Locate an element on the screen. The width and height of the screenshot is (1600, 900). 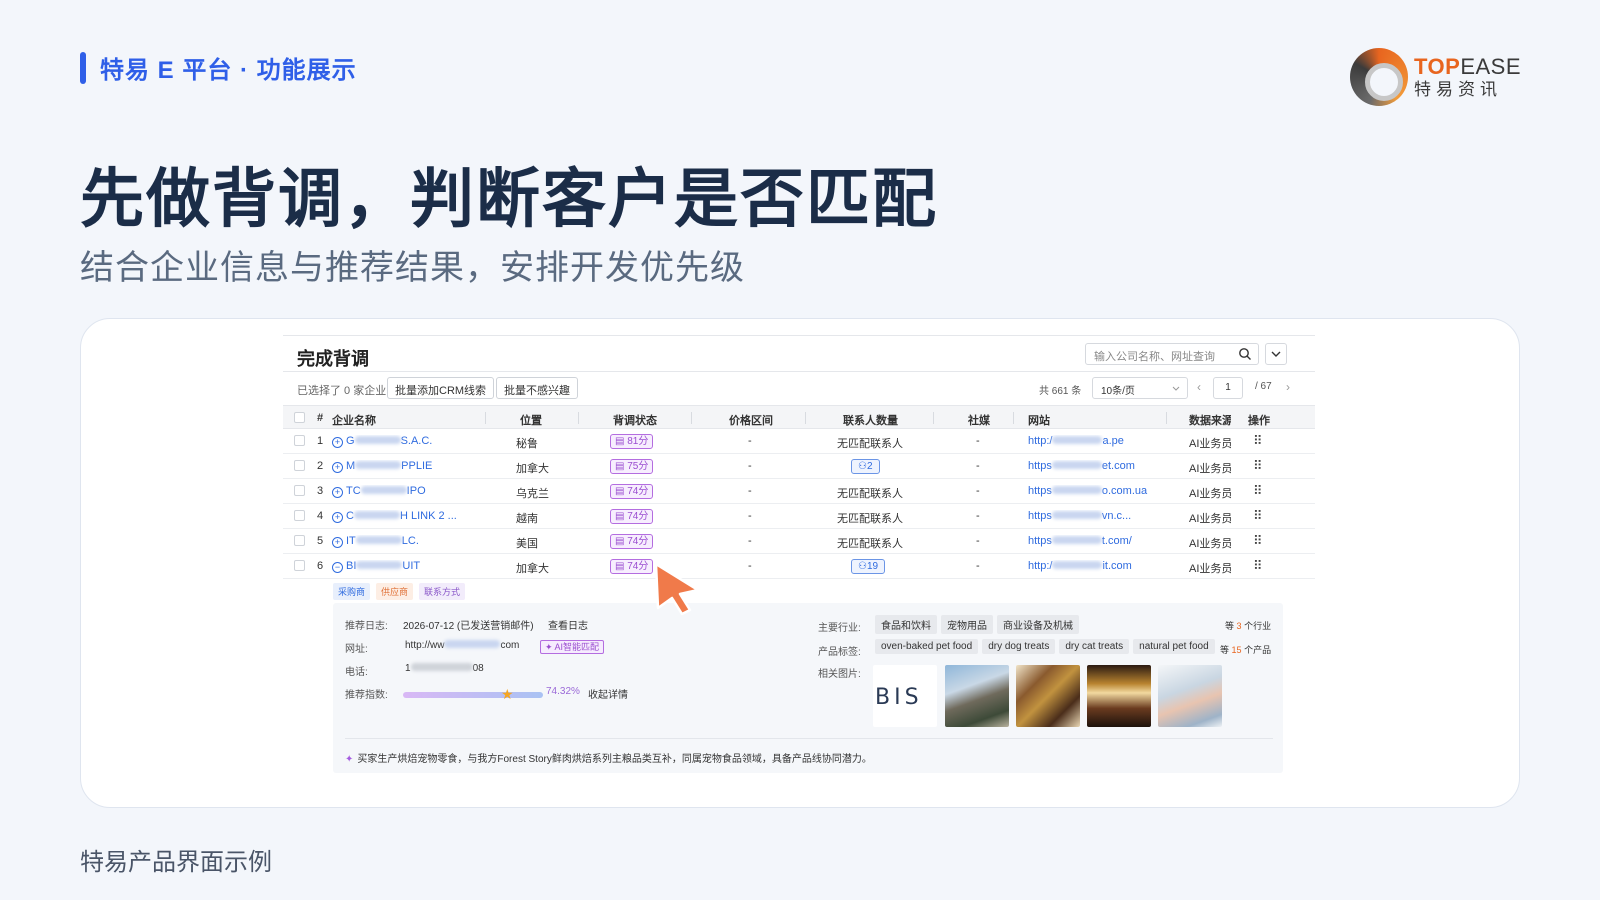
sparkle-icon: ✦ is located at coordinates (349, 759).